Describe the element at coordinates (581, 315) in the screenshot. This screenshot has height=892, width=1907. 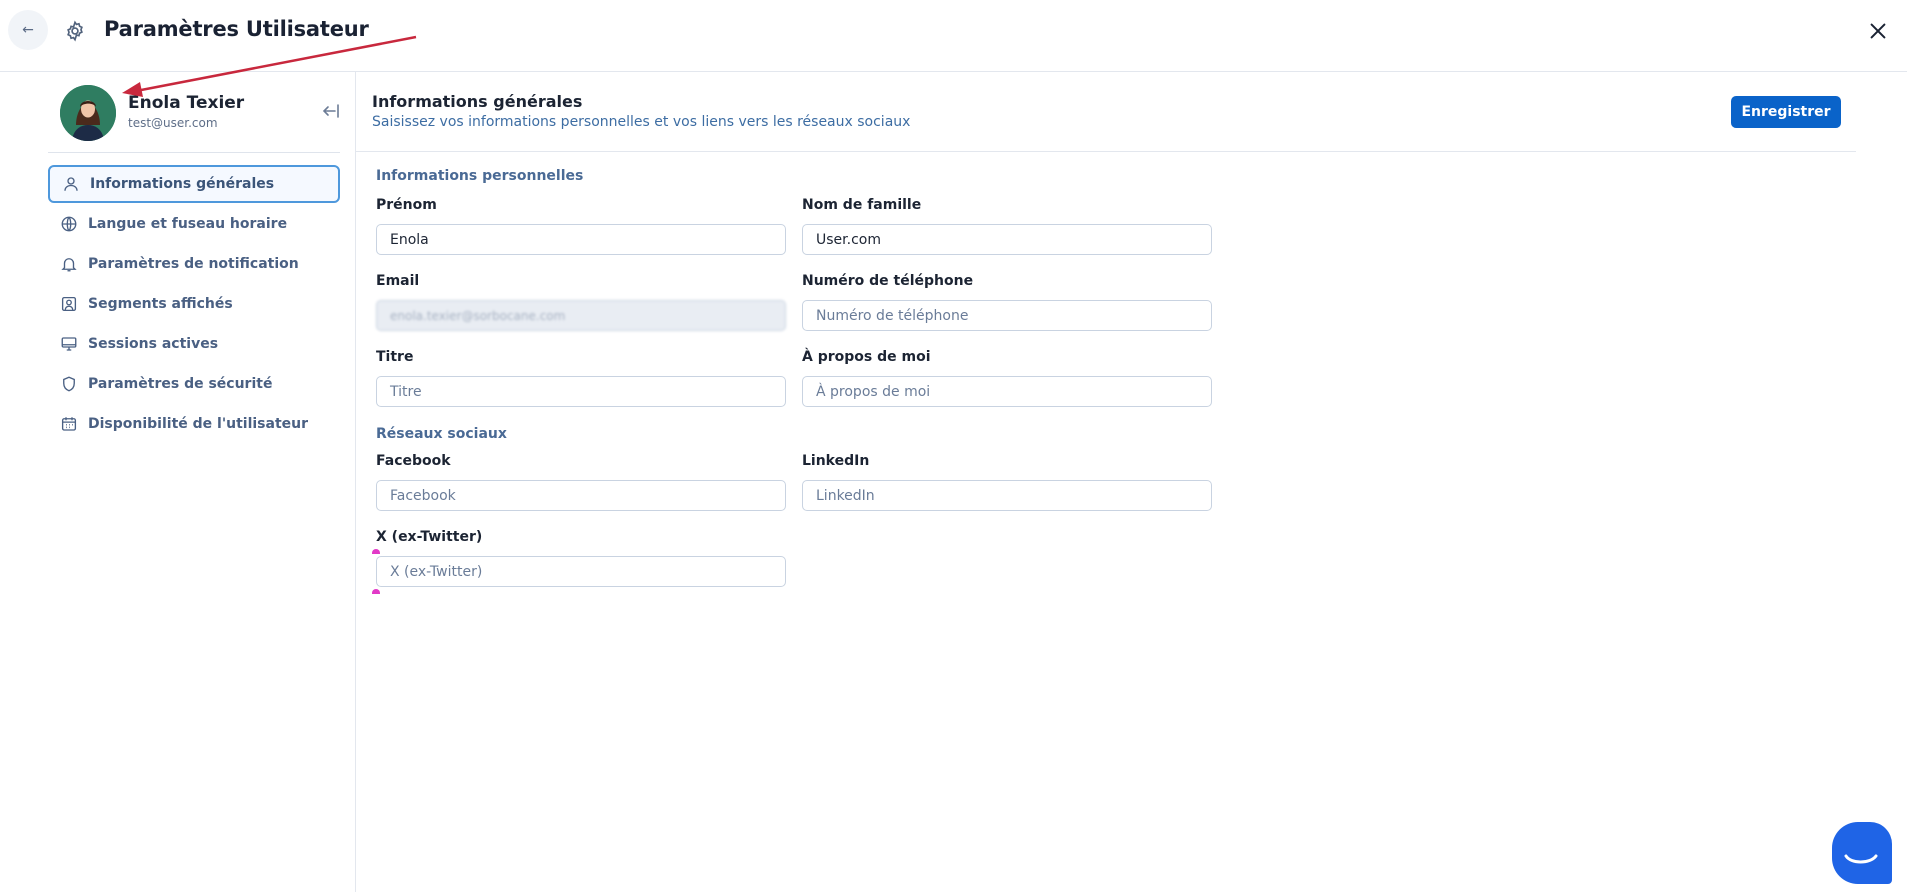
I see `email-field: enola.texier@sorbocane.com` at that location.